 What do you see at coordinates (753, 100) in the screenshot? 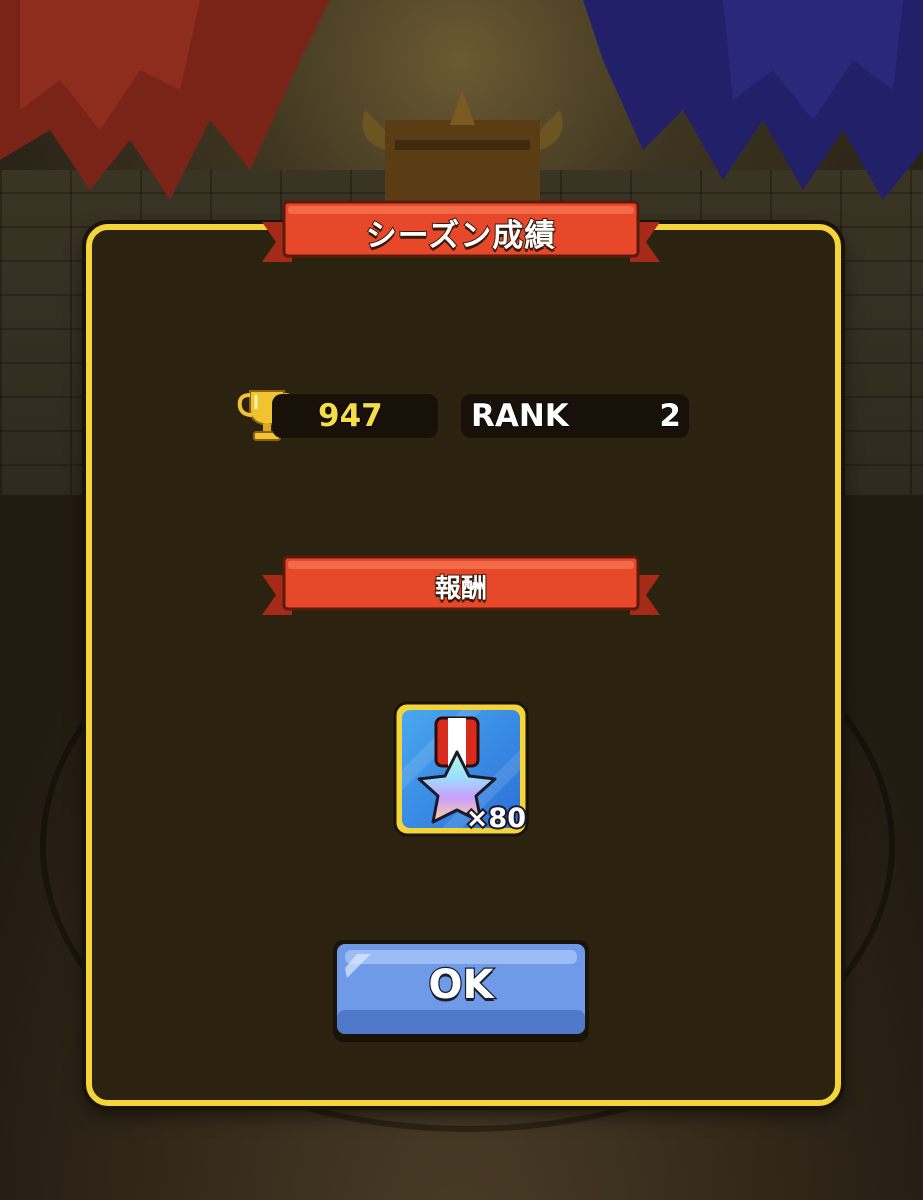
I see `blue-team-banner` at bounding box center [753, 100].